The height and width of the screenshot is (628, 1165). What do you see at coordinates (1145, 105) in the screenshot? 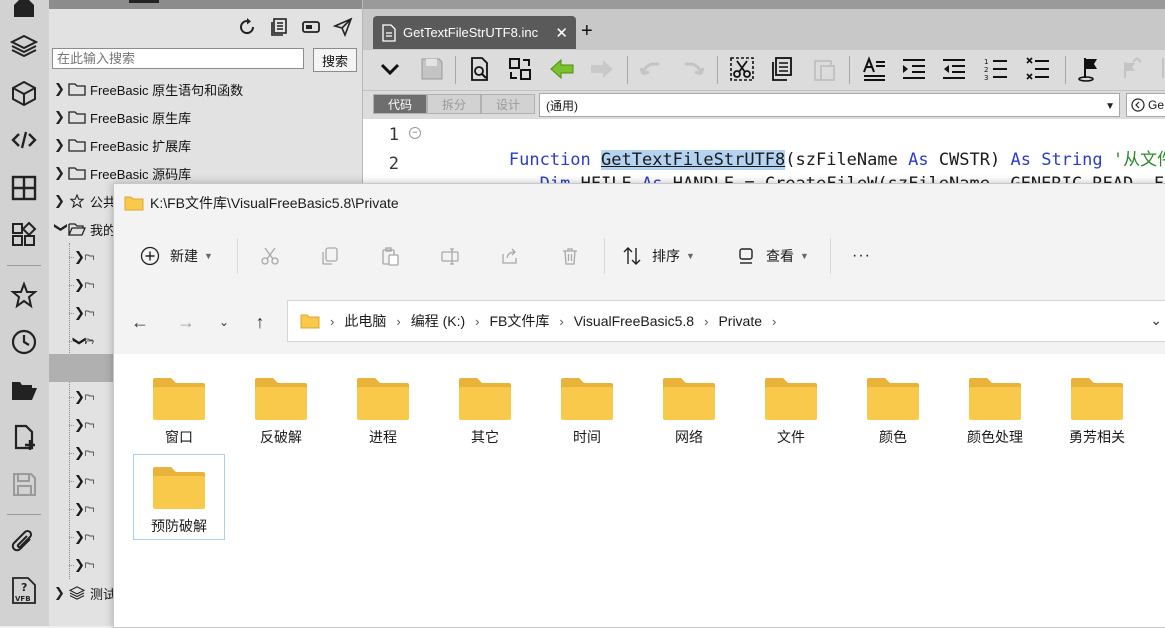
I see `procedure-select: Ge` at bounding box center [1145, 105].